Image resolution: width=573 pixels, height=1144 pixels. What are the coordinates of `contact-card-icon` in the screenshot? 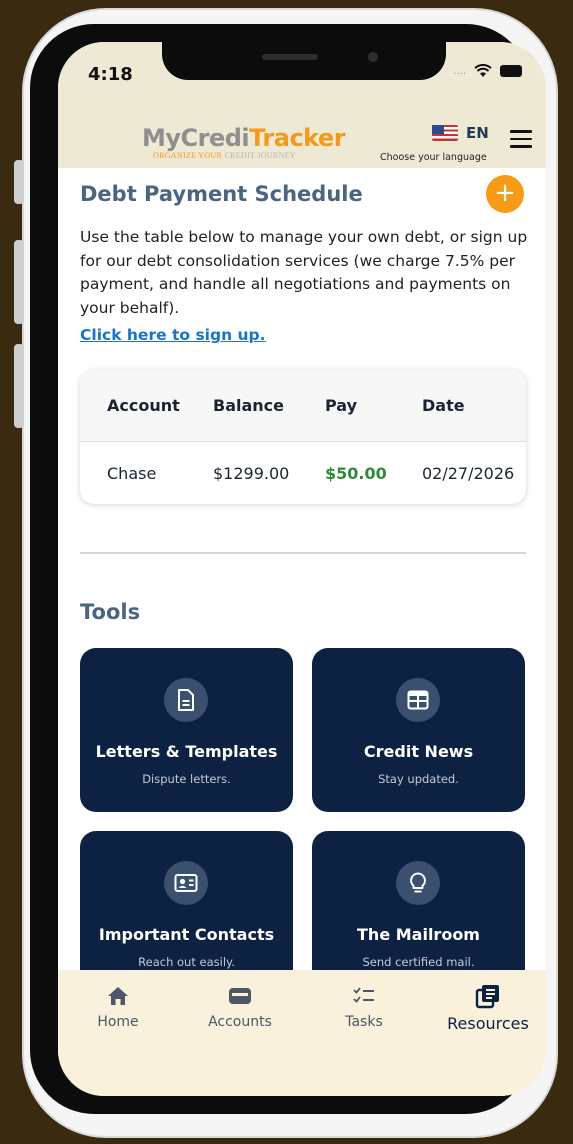 It's located at (186, 883).